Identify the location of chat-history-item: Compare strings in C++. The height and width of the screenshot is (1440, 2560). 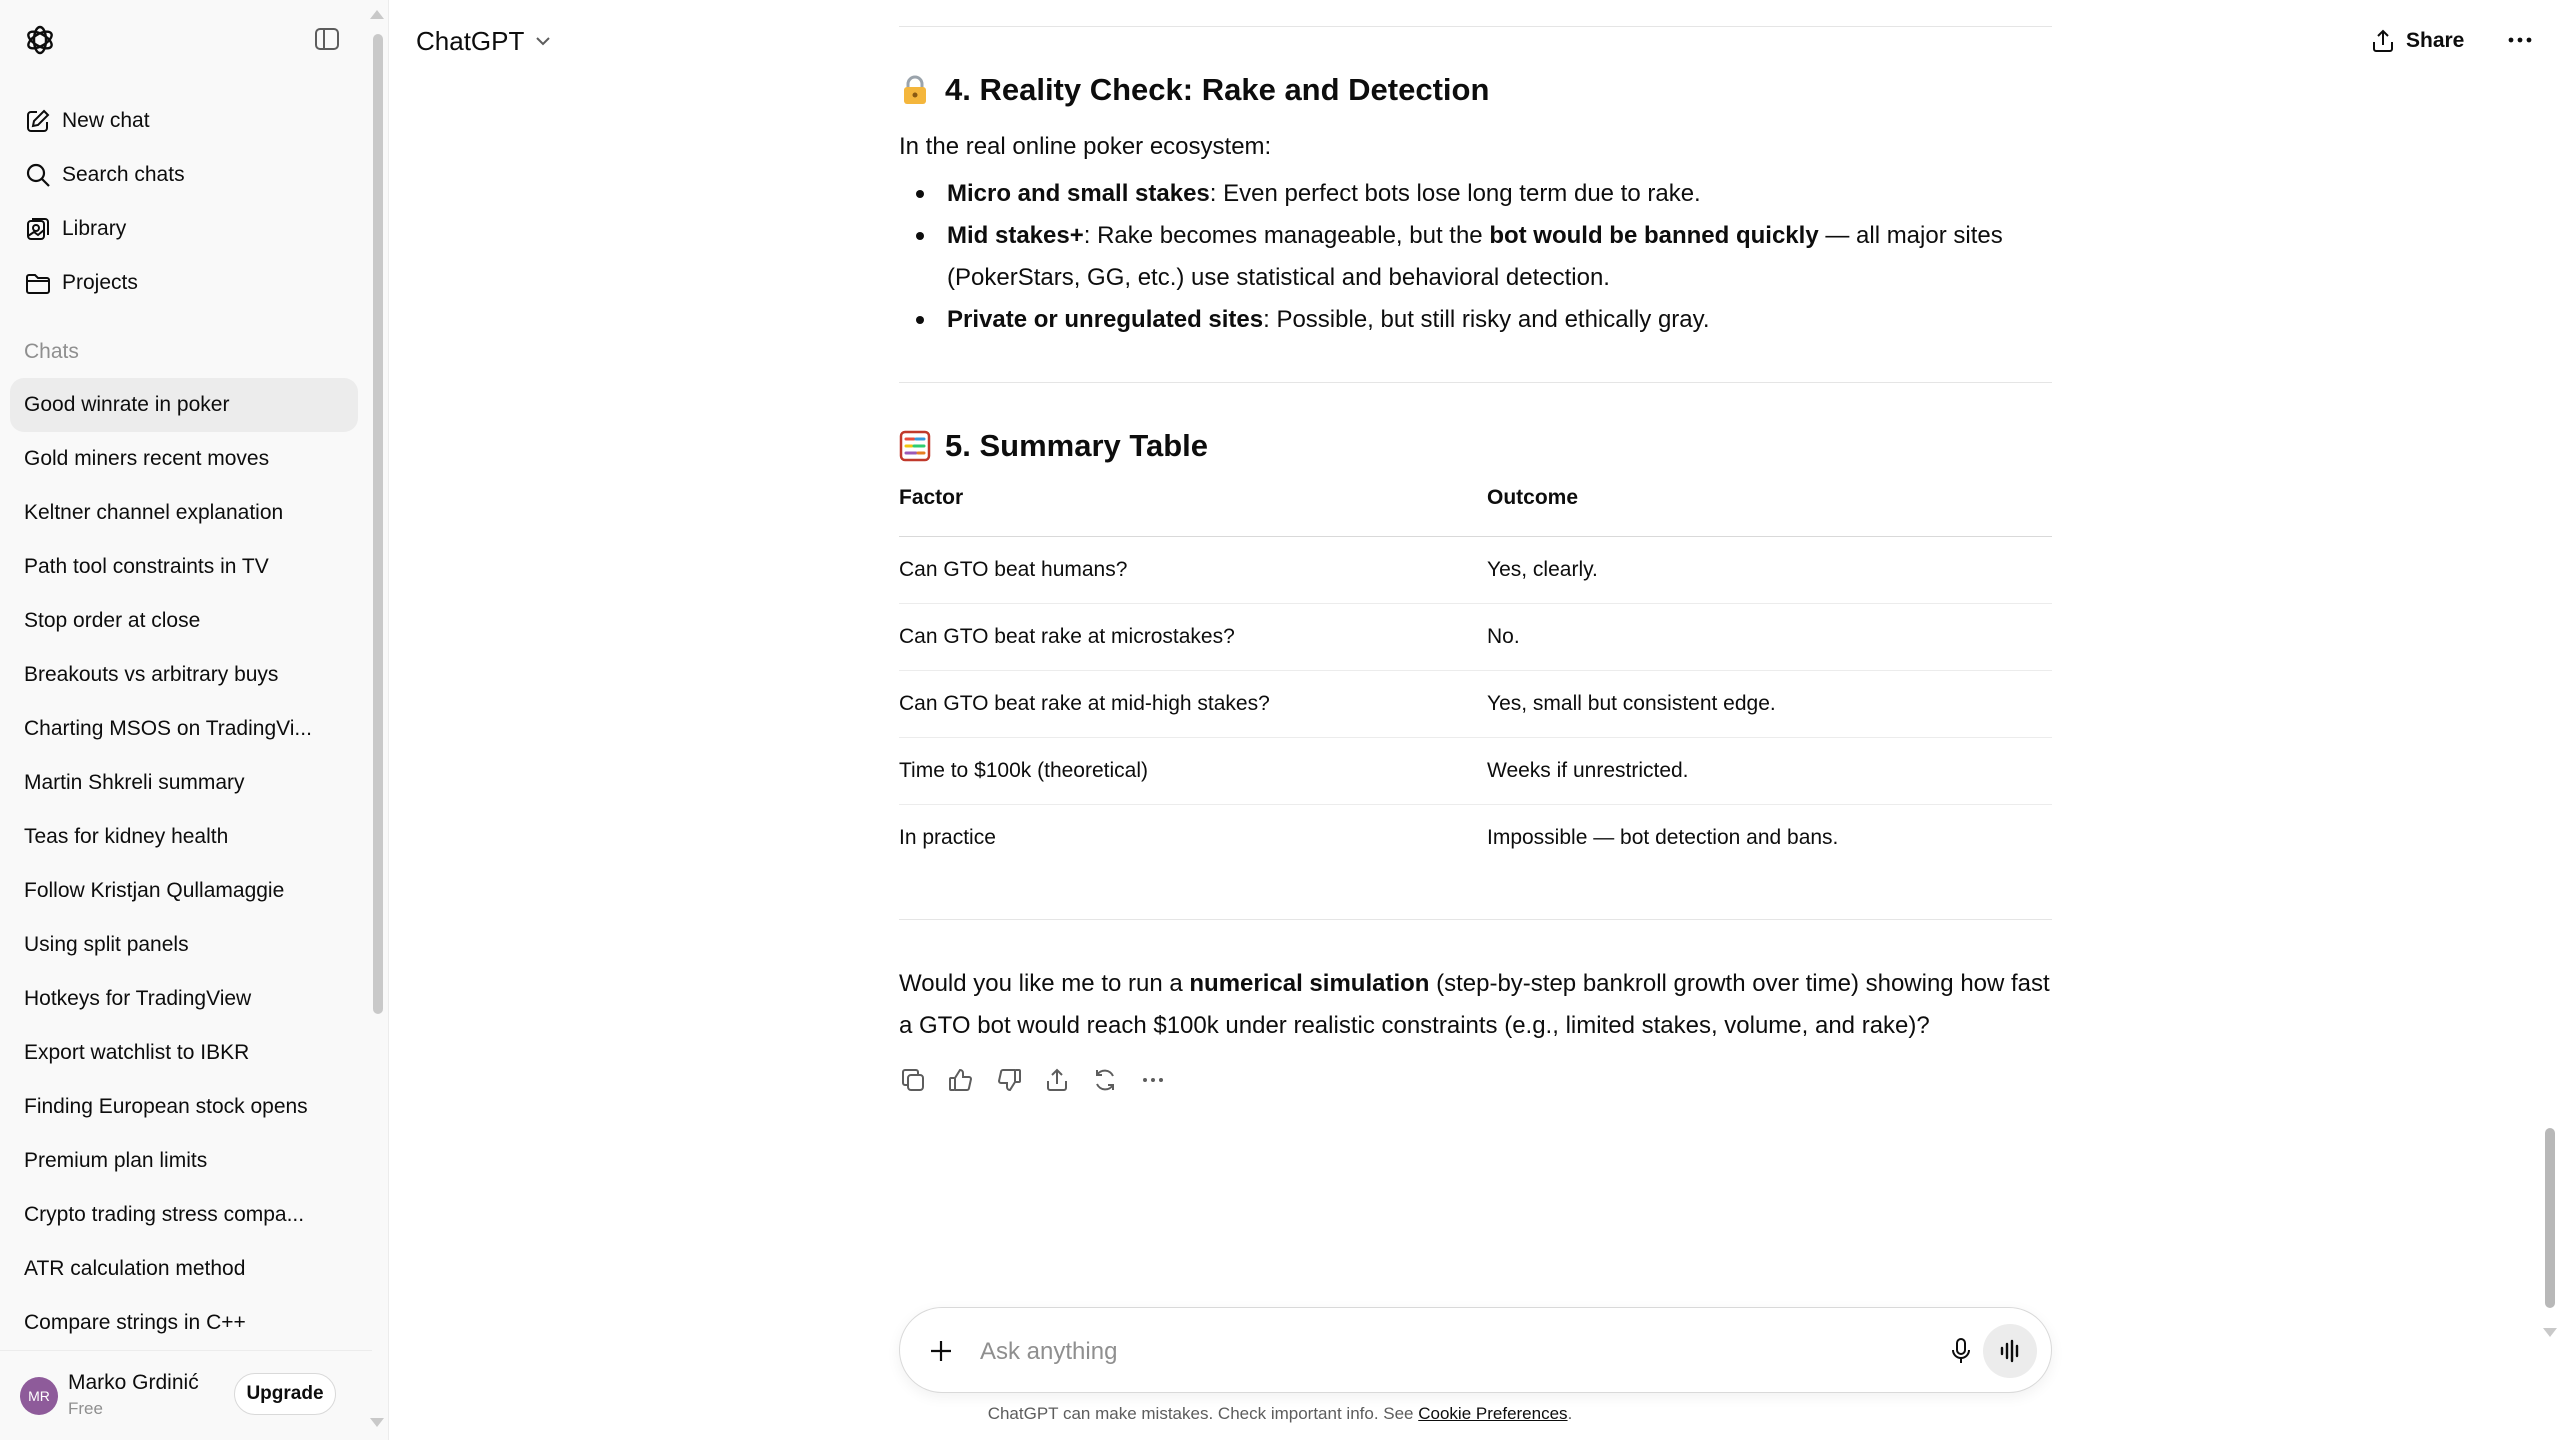
(184, 1323).